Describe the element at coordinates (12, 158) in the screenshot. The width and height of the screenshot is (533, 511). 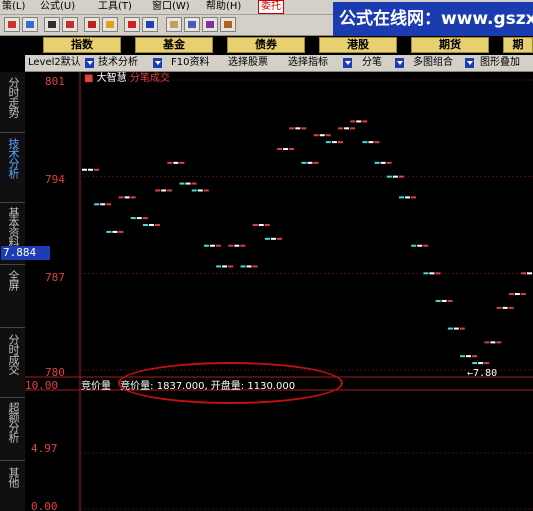
I see `side-tab-technical: 技术分析` at that location.